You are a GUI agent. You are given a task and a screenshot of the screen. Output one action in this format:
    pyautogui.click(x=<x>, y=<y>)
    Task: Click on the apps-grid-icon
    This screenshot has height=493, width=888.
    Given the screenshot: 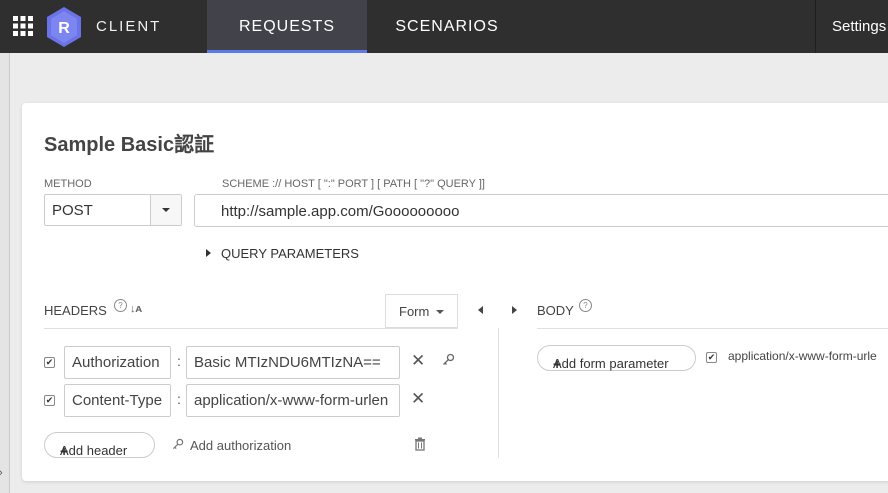 What is the action you would take?
    pyautogui.click(x=23, y=26)
    